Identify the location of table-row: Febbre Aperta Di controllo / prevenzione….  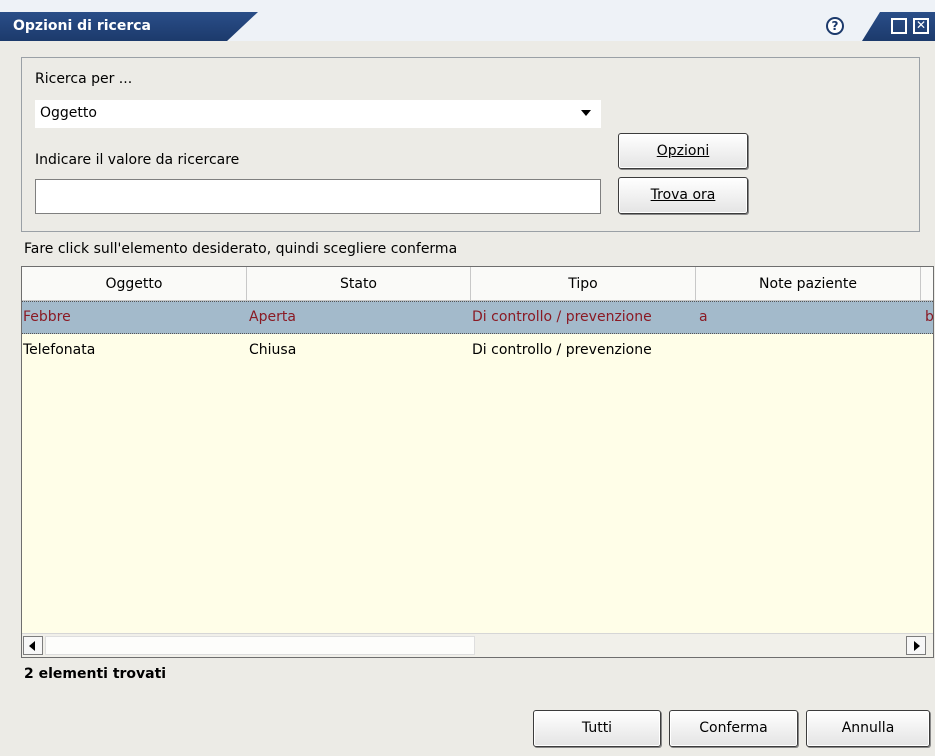
(477, 317).